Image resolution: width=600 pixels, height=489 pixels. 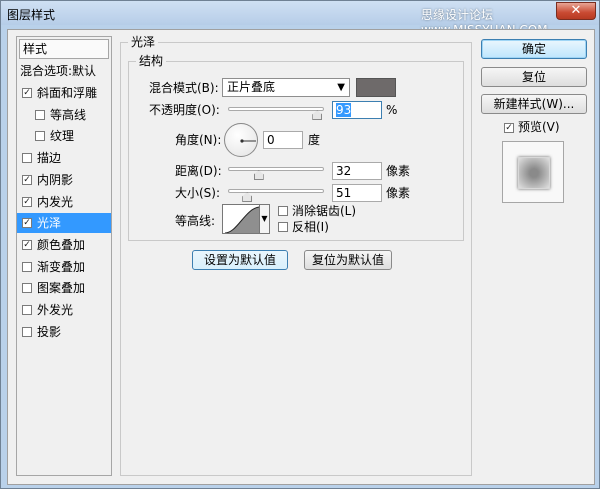 I want to click on contour-dropdown-button: ▼, so click(x=265, y=219).